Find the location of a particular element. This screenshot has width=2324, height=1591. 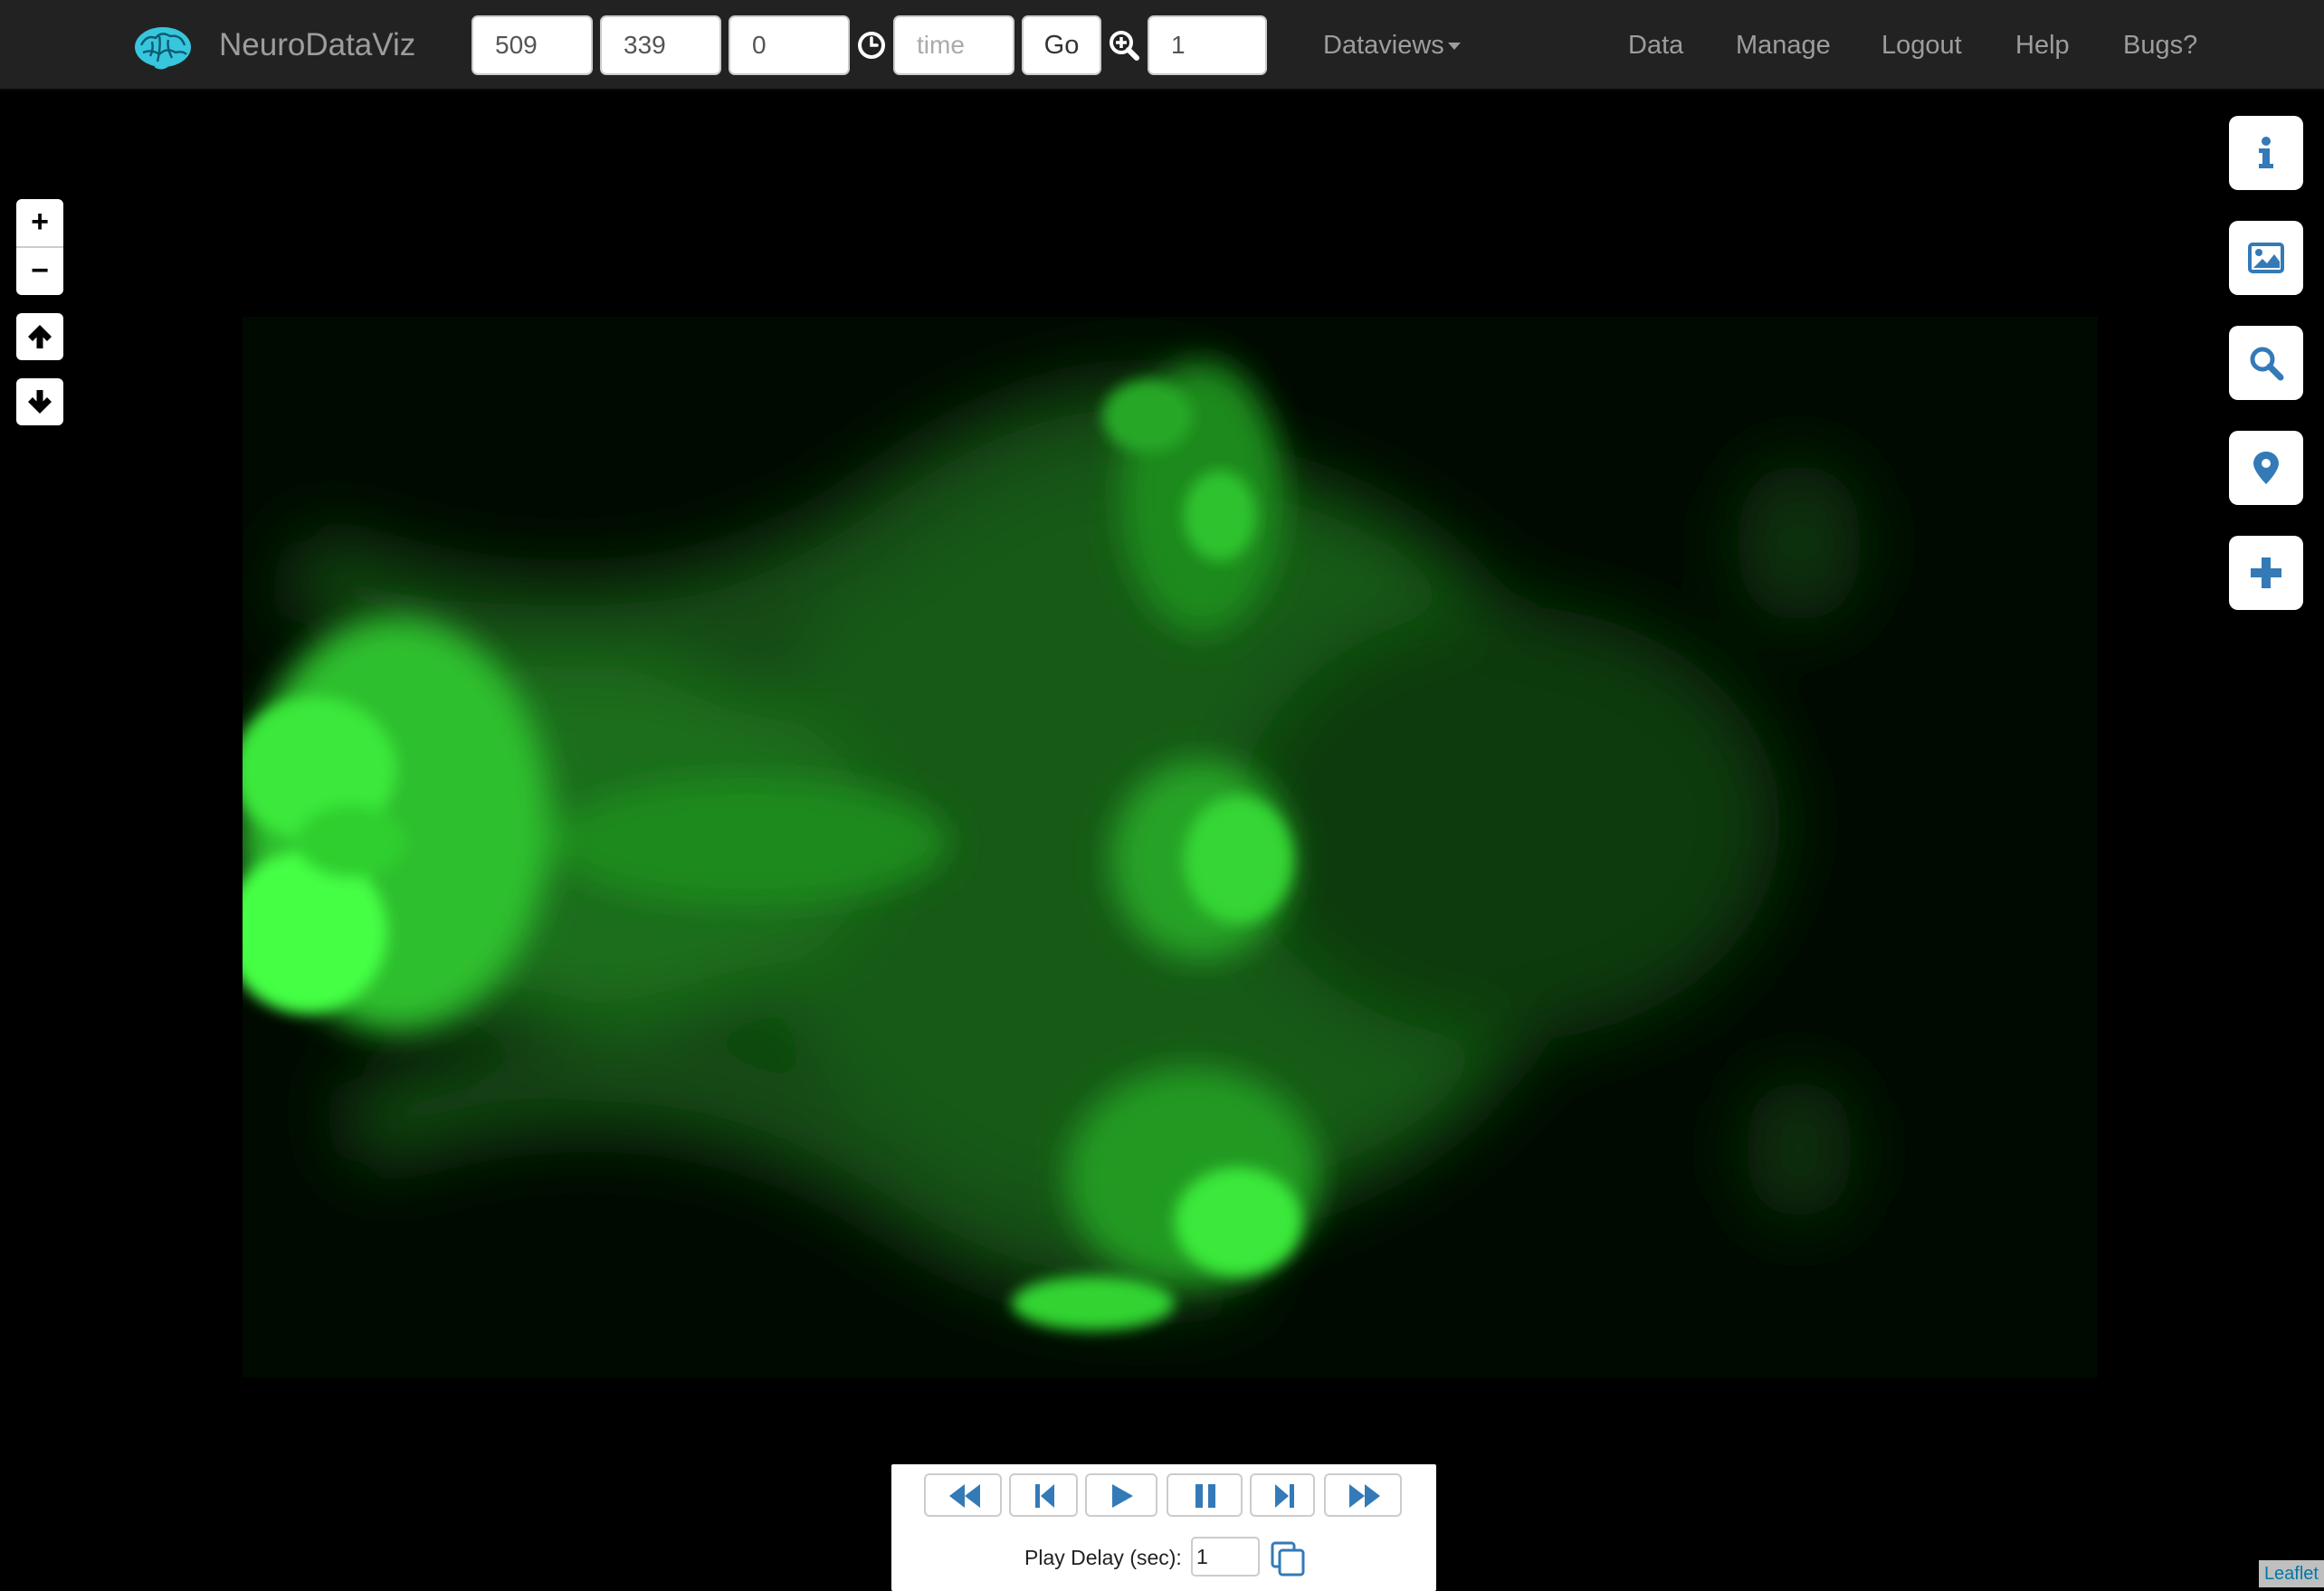

zoom-in-icon is located at coordinates (1124, 46).